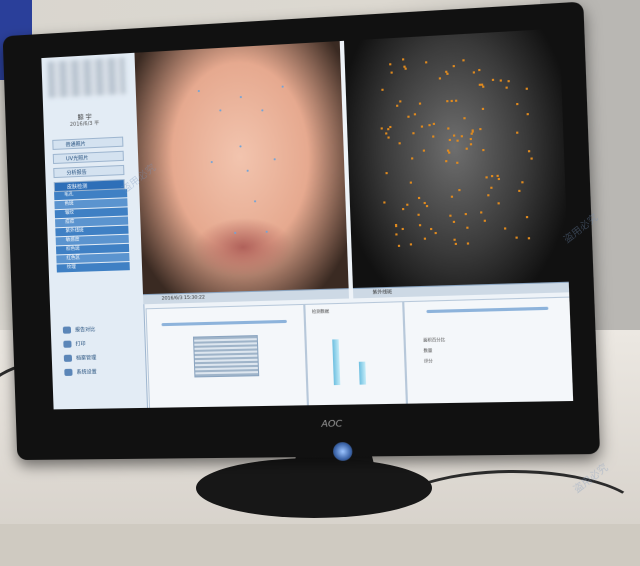  Describe the element at coordinates (88, 157) in the screenshot. I see `nav-button: UV光照片` at that location.